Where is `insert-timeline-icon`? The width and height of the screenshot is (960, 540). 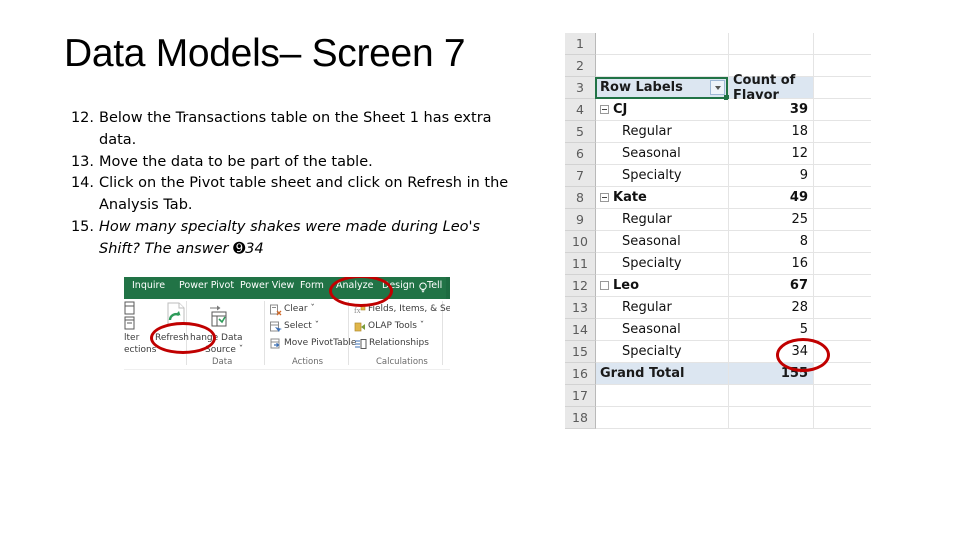
insert-timeline-icon is located at coordinates (129, 323).